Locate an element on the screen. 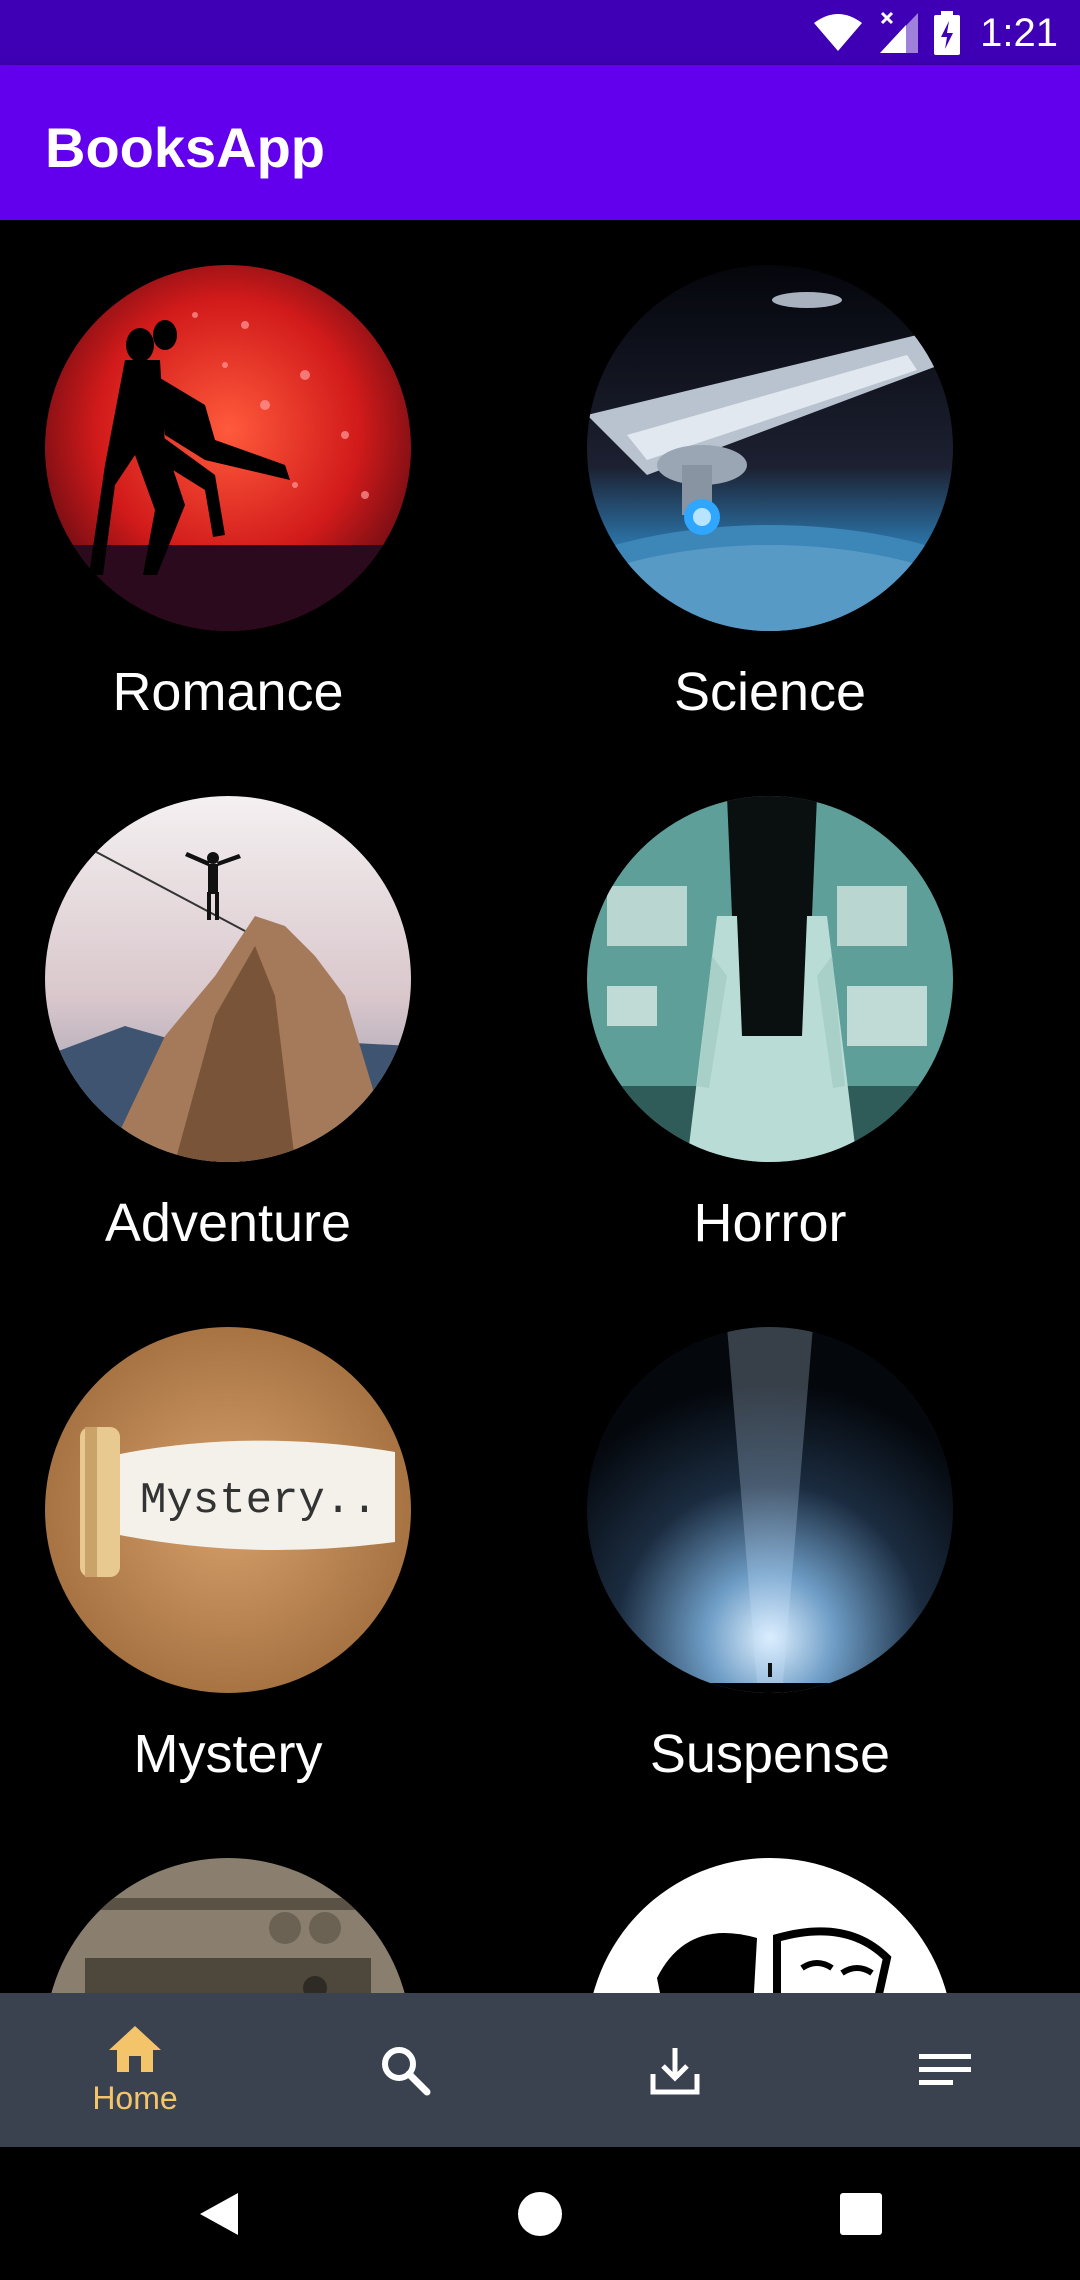 The height and width of the screenshot is (2280, 1080). category-tile-mystery: Mystery.. Mystery is located at coordinates (228, 1556).